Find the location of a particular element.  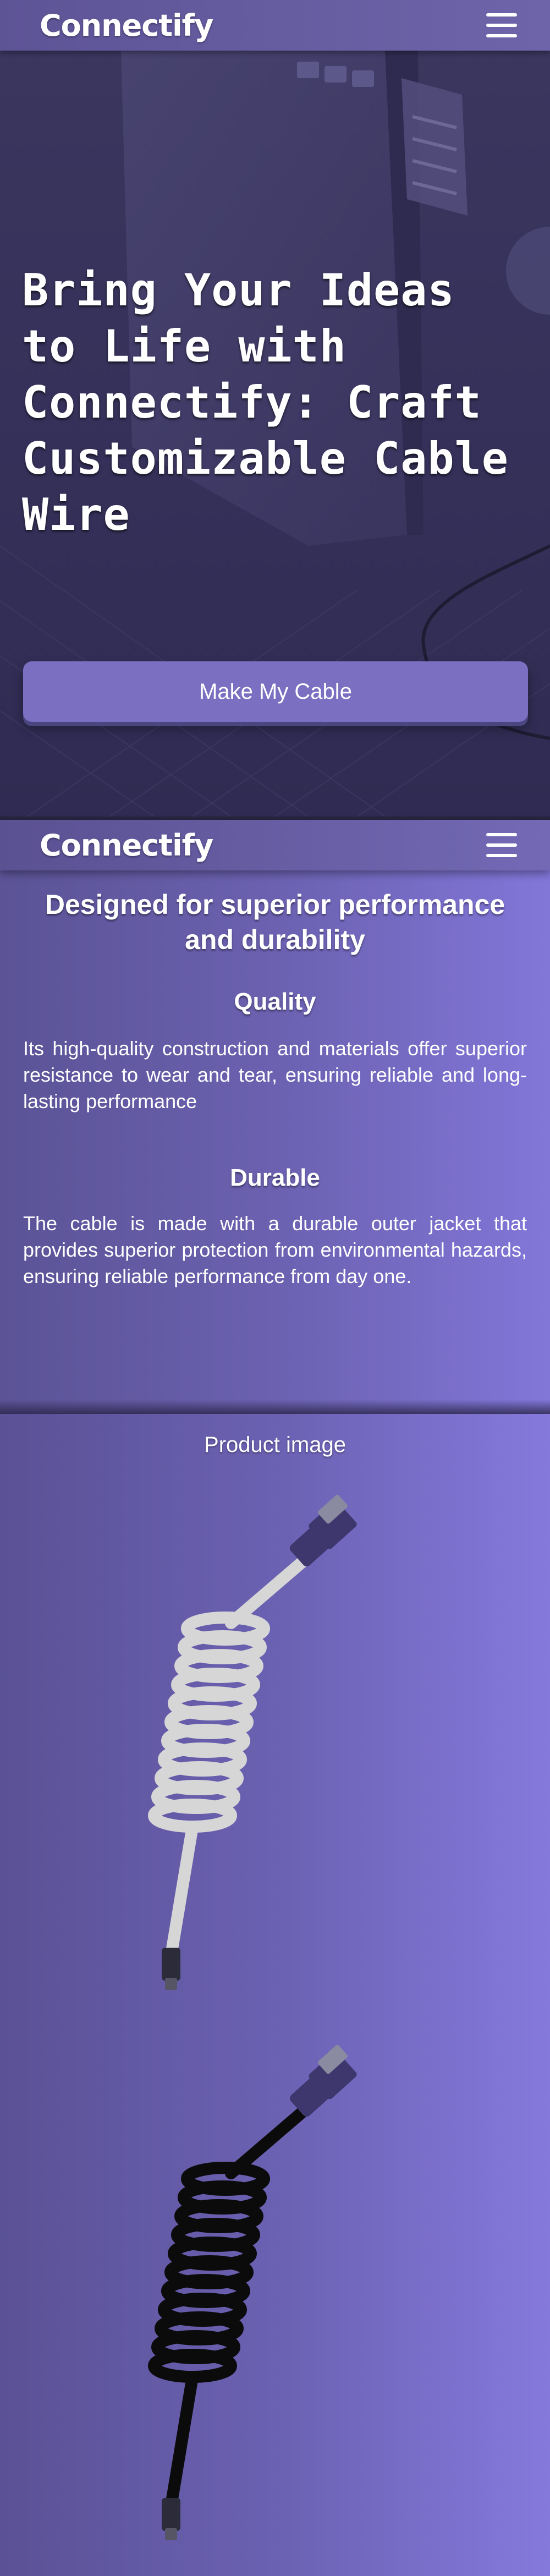

feature-title-durable: Durable is located at coordinates (275, 1177).